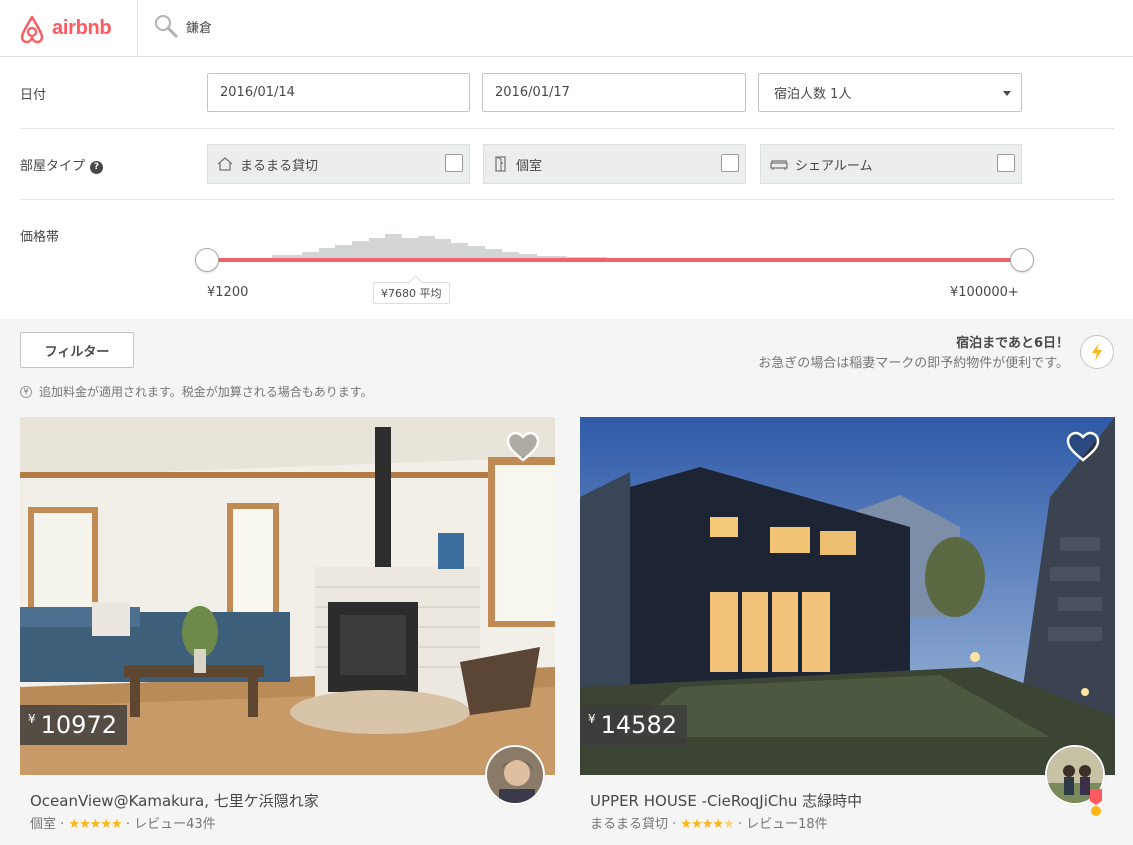 This screenshot has width=1133, height=845. I want to click on logo-text: airbnb, so click(82, 28).